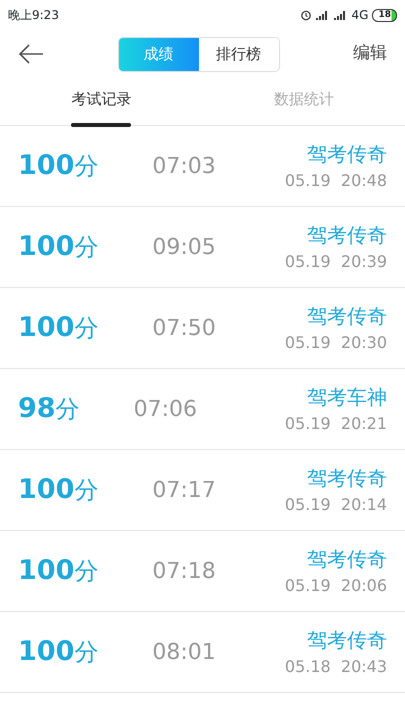 The height and width of the screenshot is (720, 405). Describe the element at coordinates (184, 490) in the screenshot. I see `duration-text: 07:17` at that location.